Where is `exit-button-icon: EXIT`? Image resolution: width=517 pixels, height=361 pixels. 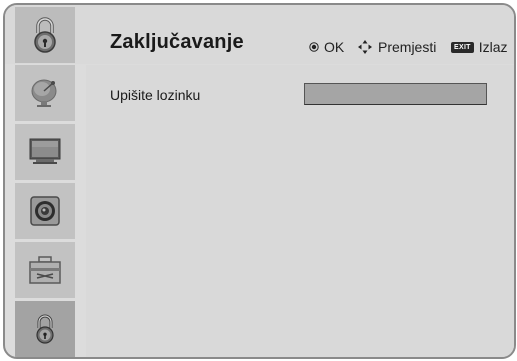 exit-button-icon: EXIT is located at coordinates (462, 47).